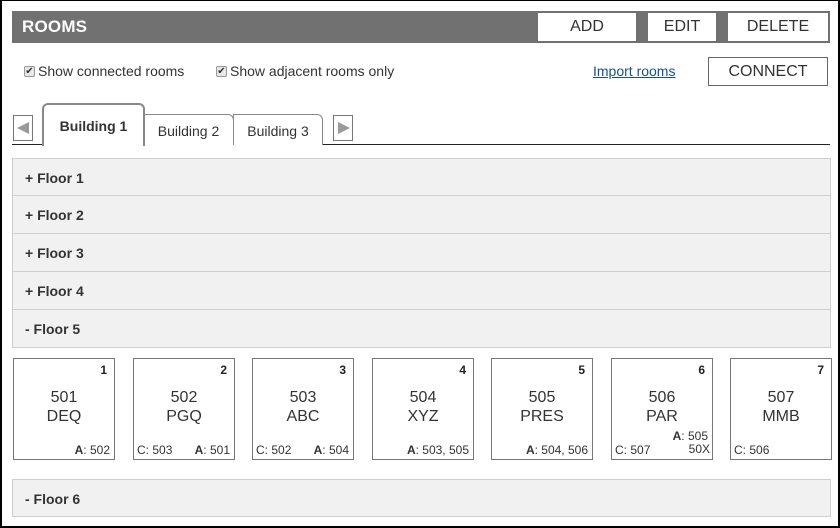  What do you see at coordinates (781, 416) in the screenshot?
I see `room-name: MMB` at bounding box center [781, 416].